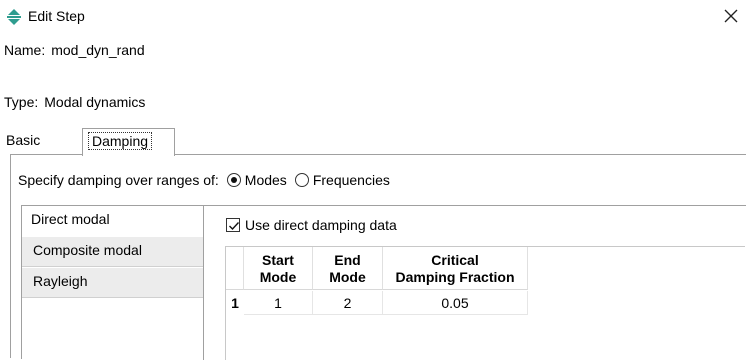  What do you see at coordinates (278, 303) in the screenshot?
I see `start-mode-cell: 1` at bounding box center [278, 303].